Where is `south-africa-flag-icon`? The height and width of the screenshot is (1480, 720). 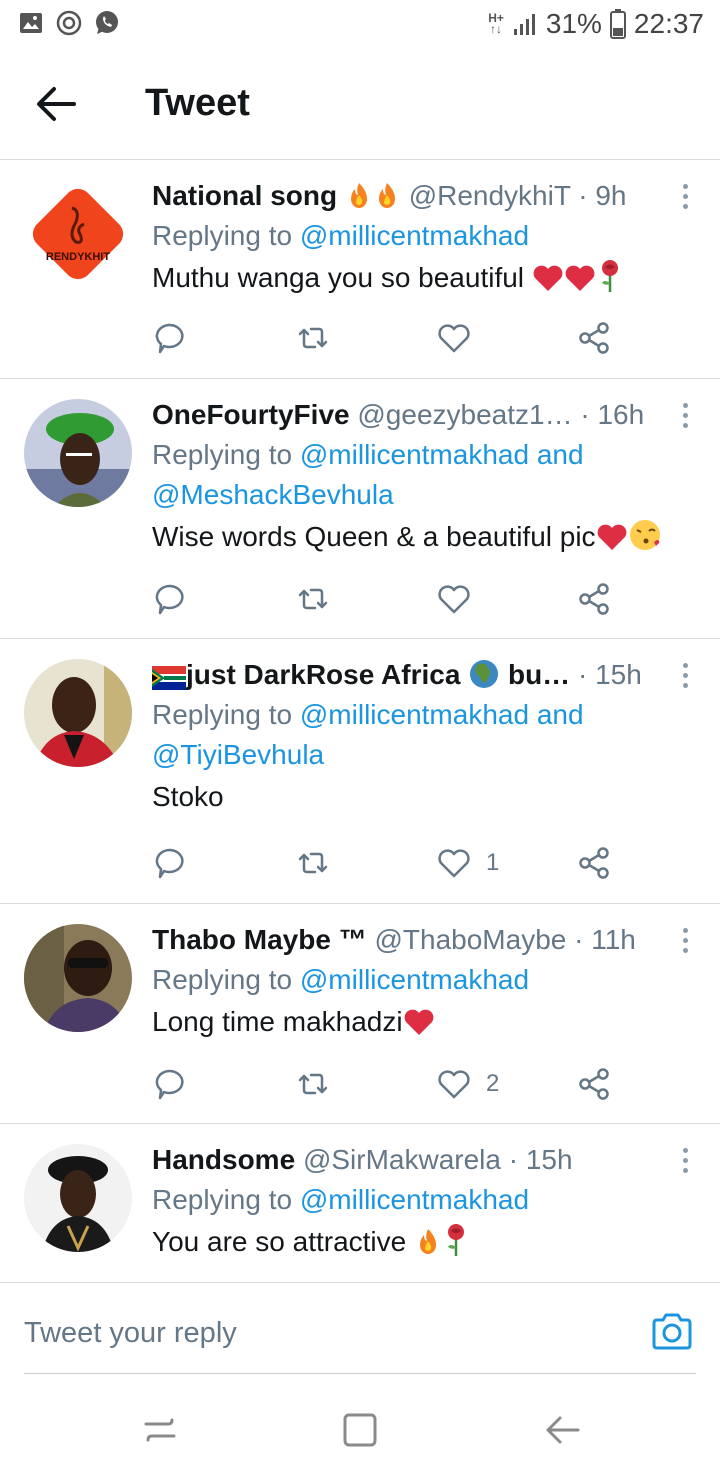 south-africa-flag-icon is located at coordinates (169, 678).